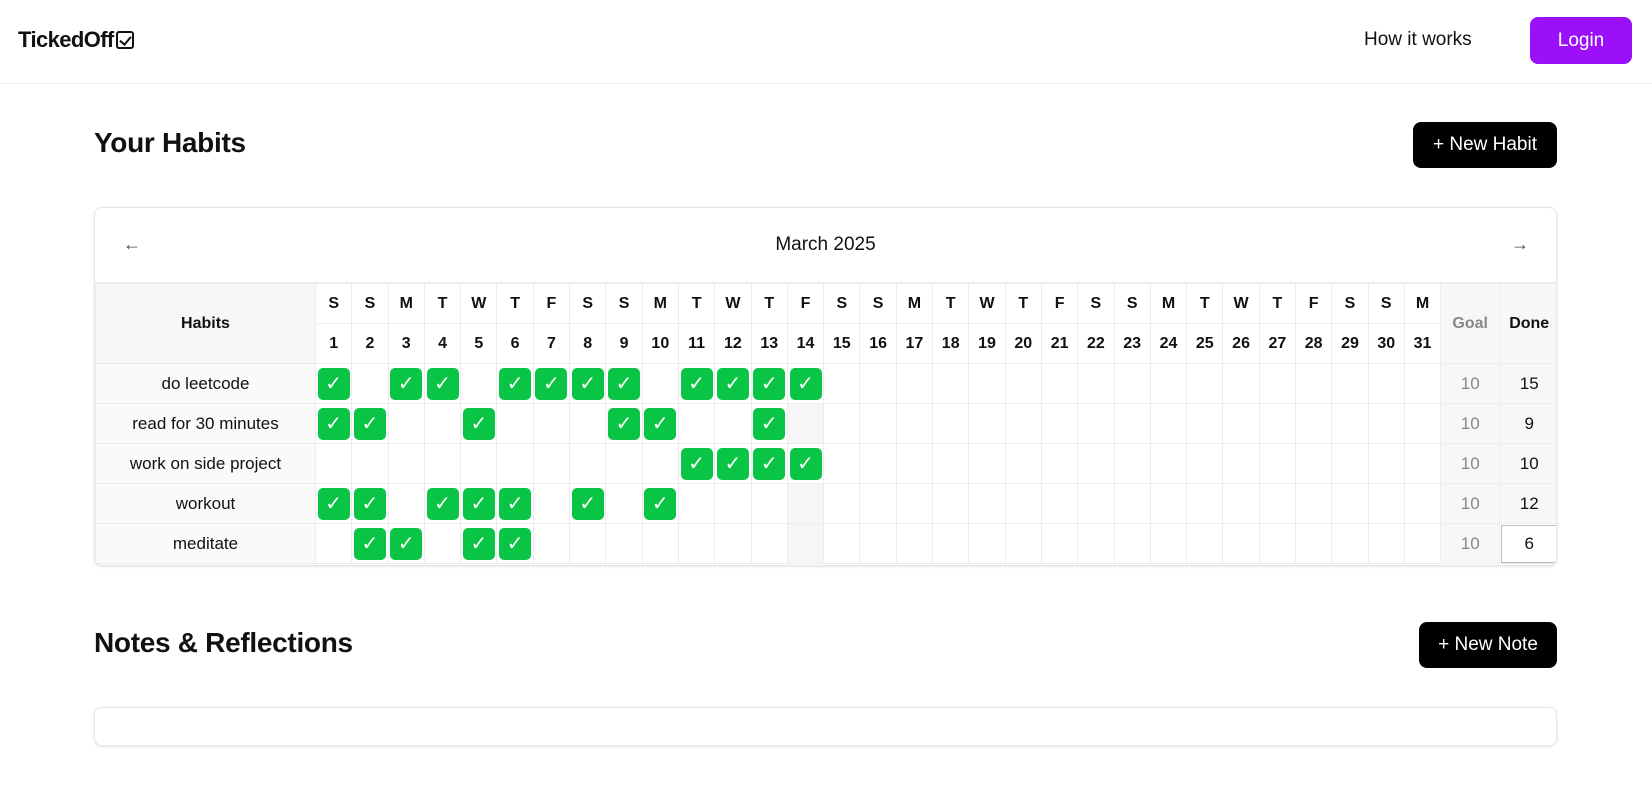 This screenshot has height=796, width=1652. What do you see at coordinates (76, 40) in the screenshot?
I see `logo: TickedOff` at bounding box center [76, 40].